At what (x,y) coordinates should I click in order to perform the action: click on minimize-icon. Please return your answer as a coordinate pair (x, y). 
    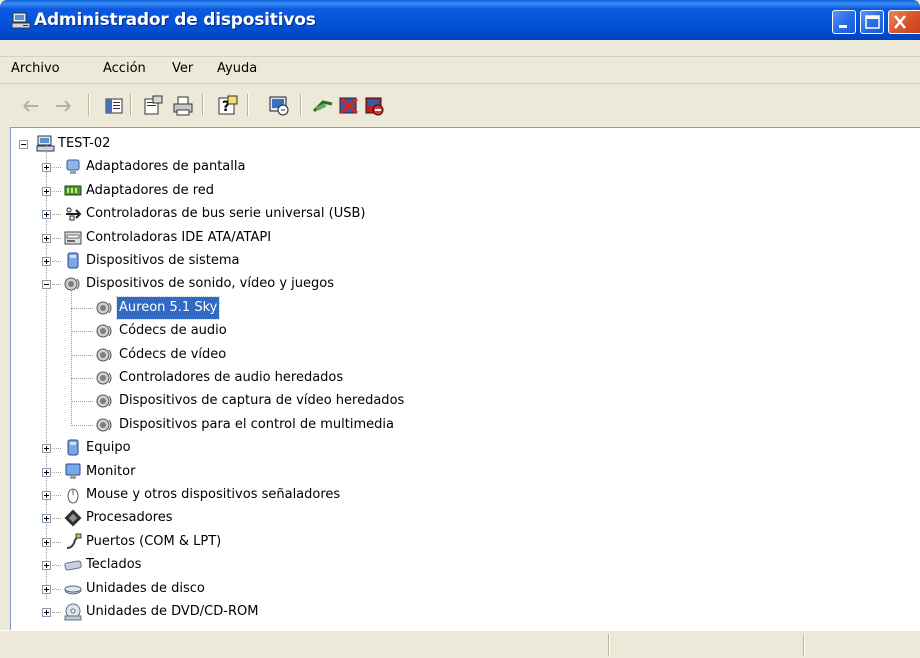
    Looking at the image, I should click on (843, 26).